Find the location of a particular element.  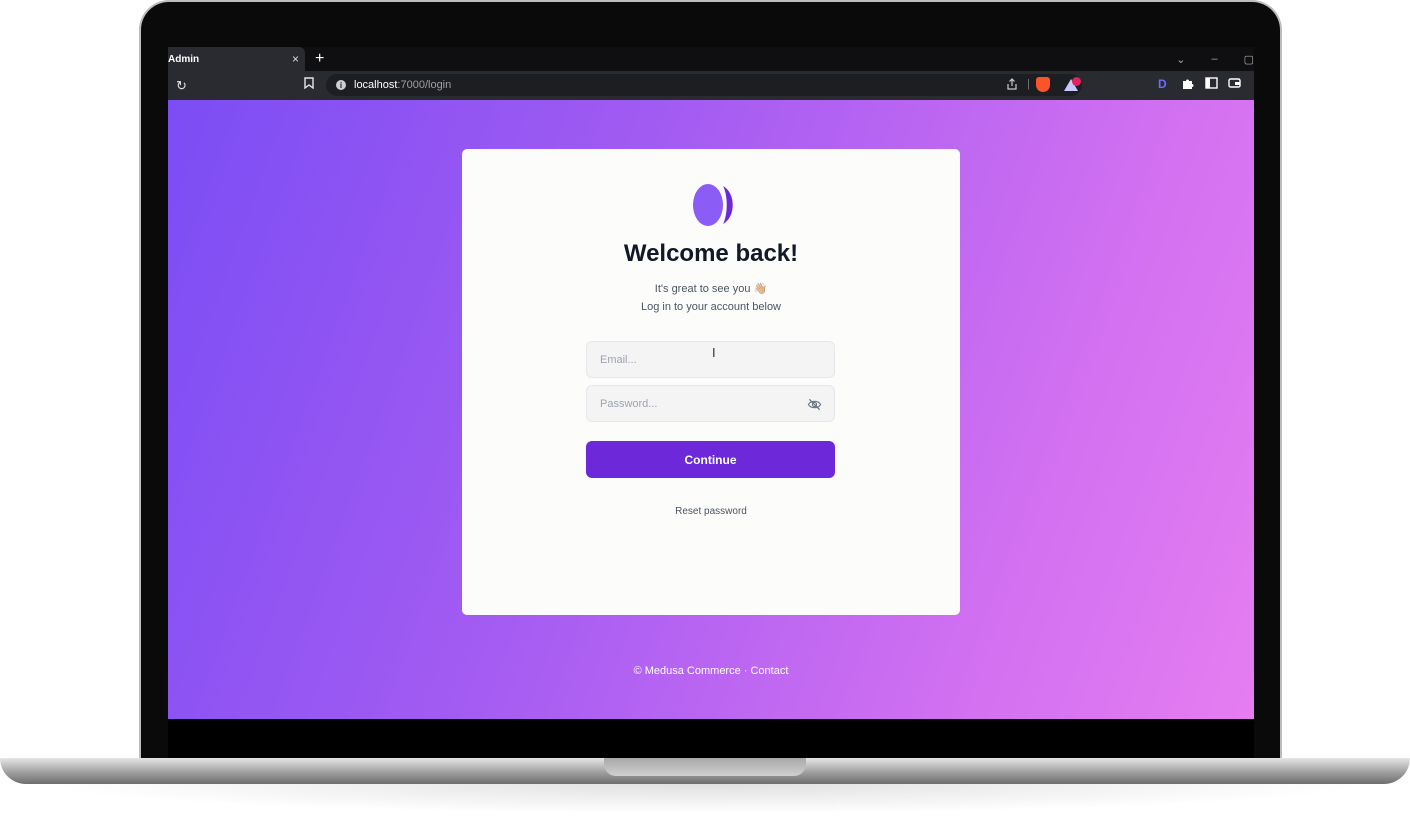

laptop-shadow is located at coordinates (705, 799).